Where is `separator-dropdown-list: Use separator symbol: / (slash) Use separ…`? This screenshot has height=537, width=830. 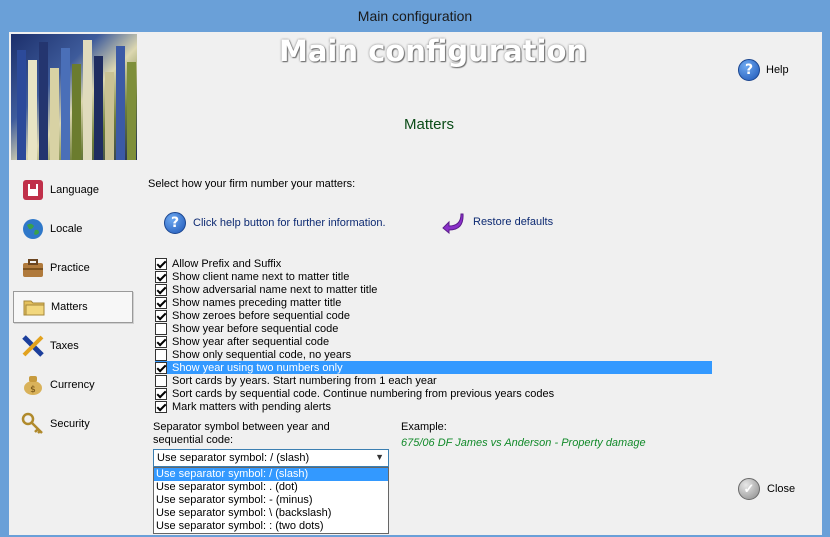
separator-dropdown-list: Use separator symbol: / (slash) Use separ… is located at coordinates (271, 500).